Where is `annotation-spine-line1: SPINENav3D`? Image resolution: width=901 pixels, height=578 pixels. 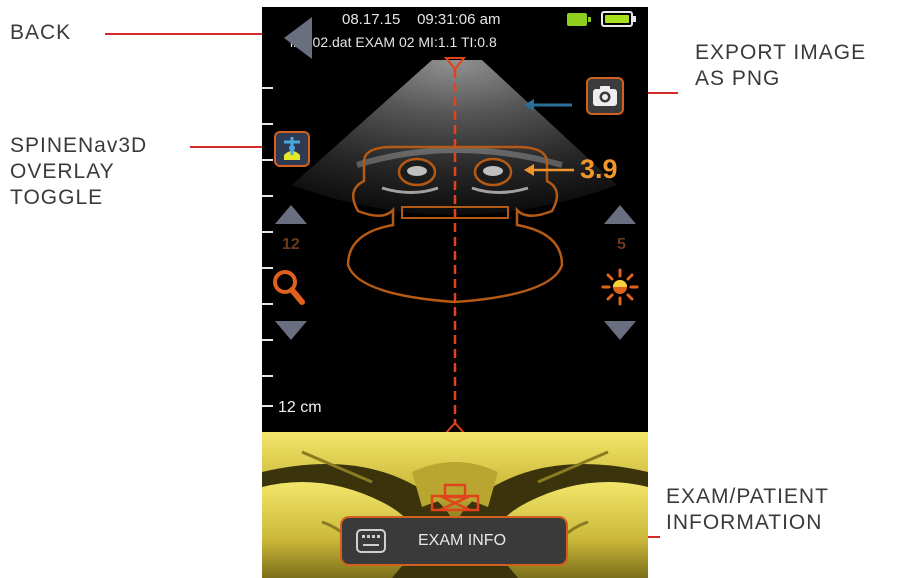
annotation-spine-line1: SPINENav3D is located at coordinates (79, 145).